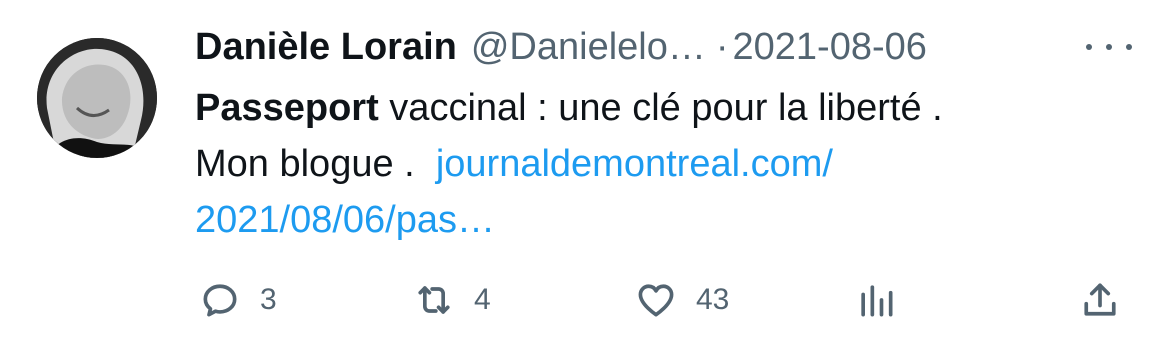 The height and width of the screenshot is (358, 1170). What do you see at coordinates (287, 108) in the screenshot?
I see `tweet-bold-word: Passeport` at bounding box center [287, 108].